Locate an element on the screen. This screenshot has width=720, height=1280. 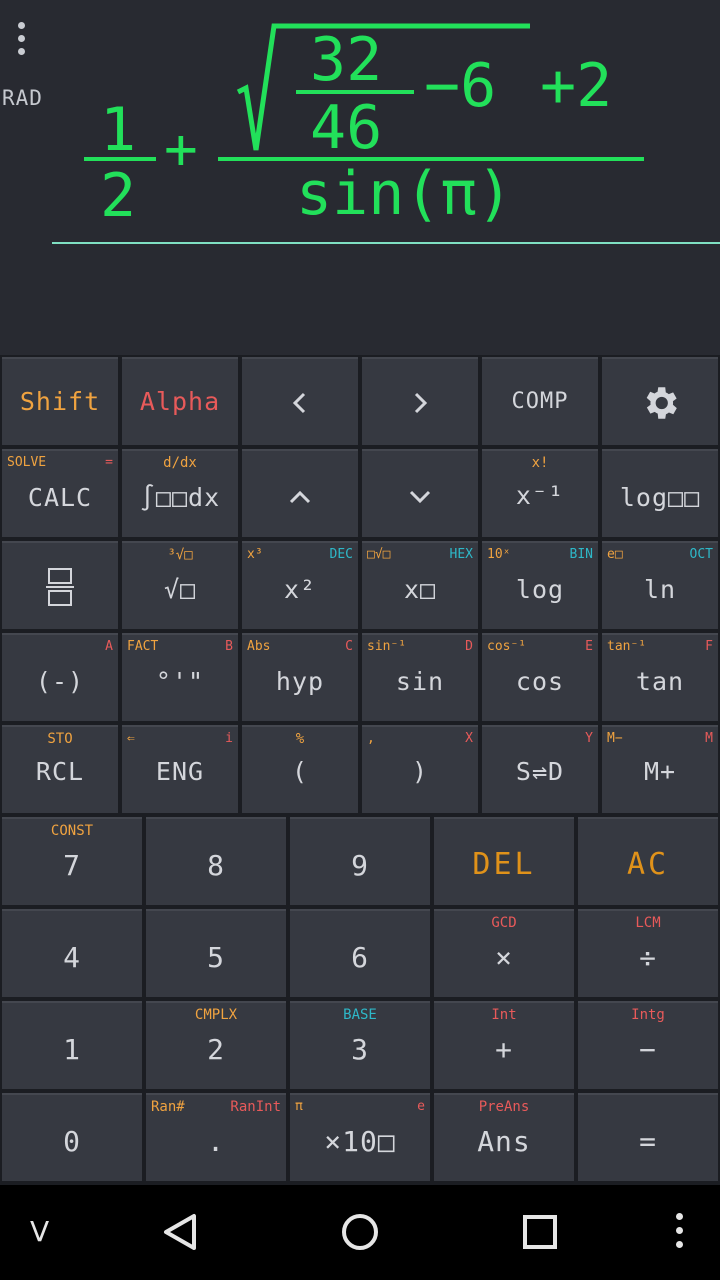
close-paren-shift-label: , is located at coordinates (371, 738).